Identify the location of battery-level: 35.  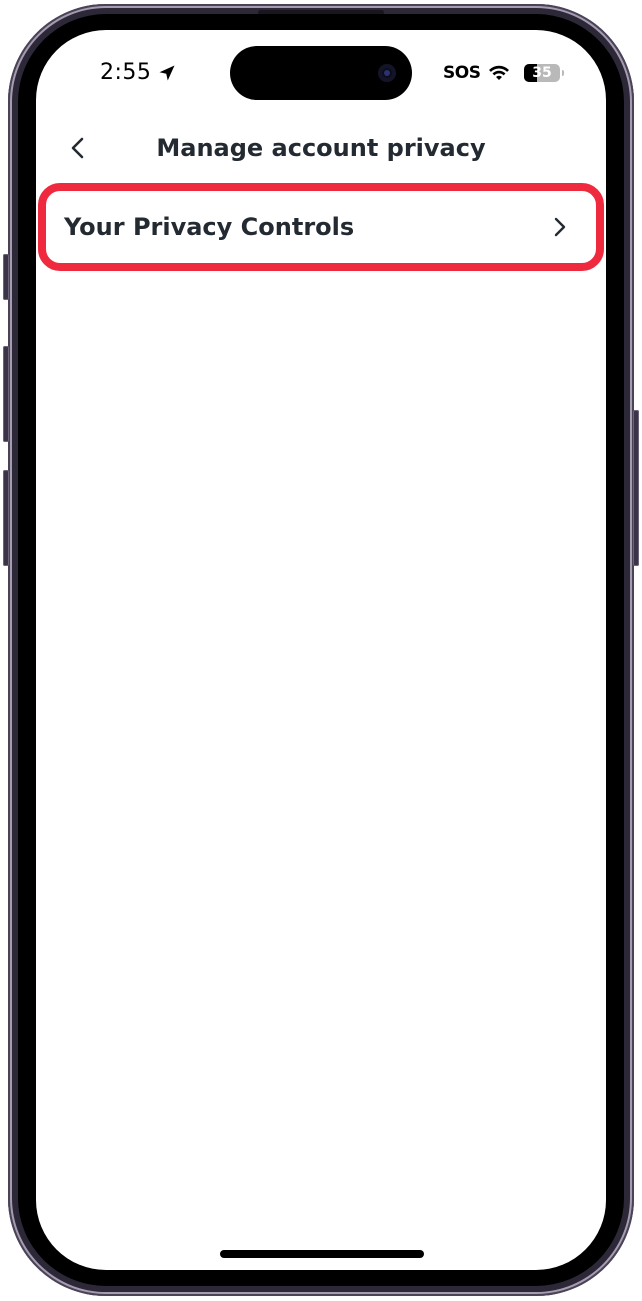
(542, 73).